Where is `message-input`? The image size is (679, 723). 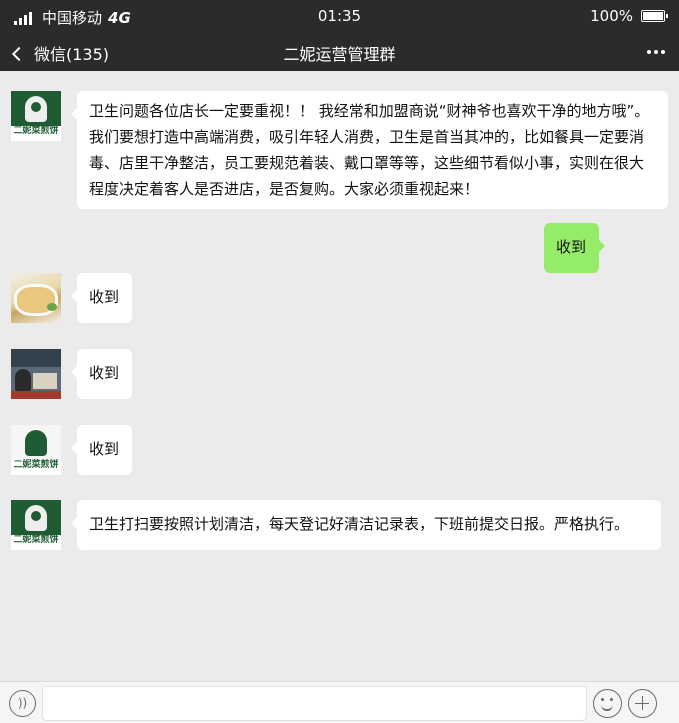 message-input is located at coordinates (314, 703).